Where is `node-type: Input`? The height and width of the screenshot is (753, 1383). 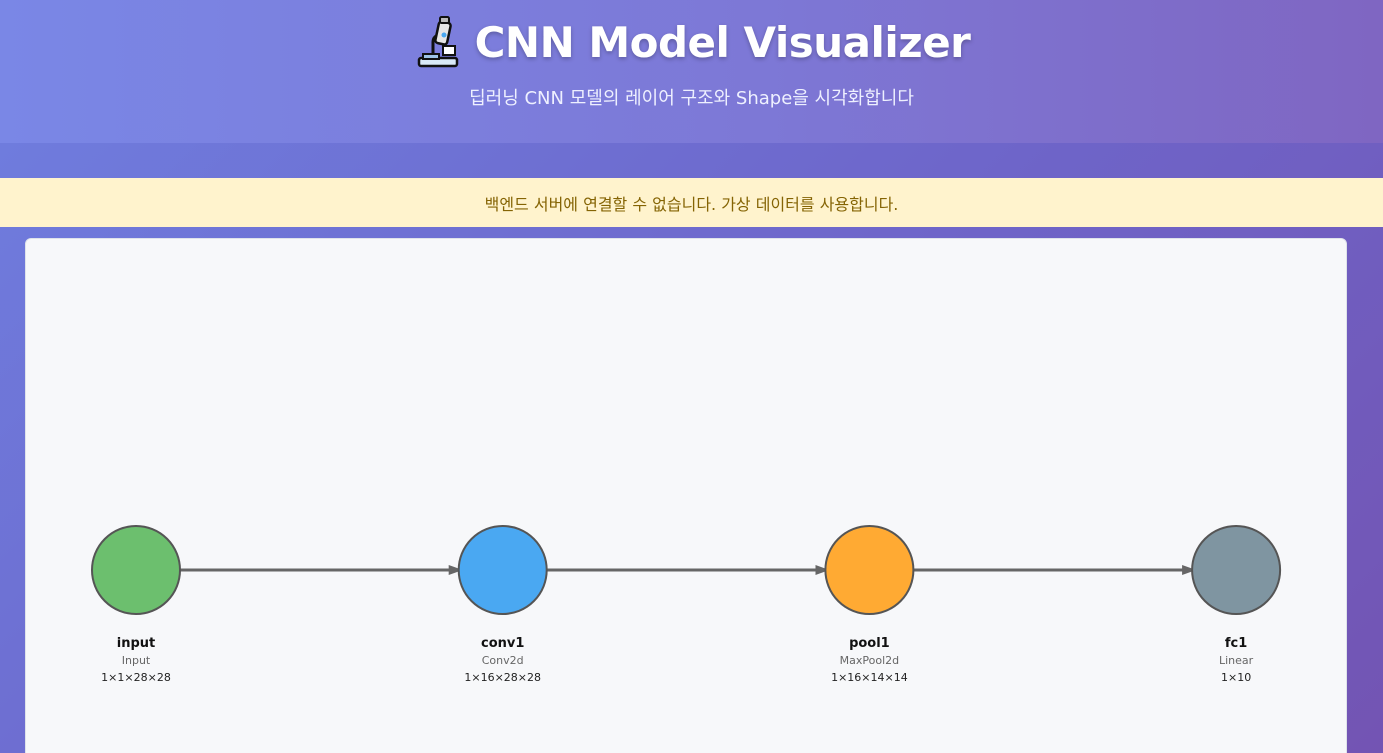
node-type: Input is located at coordinates (136, 660).